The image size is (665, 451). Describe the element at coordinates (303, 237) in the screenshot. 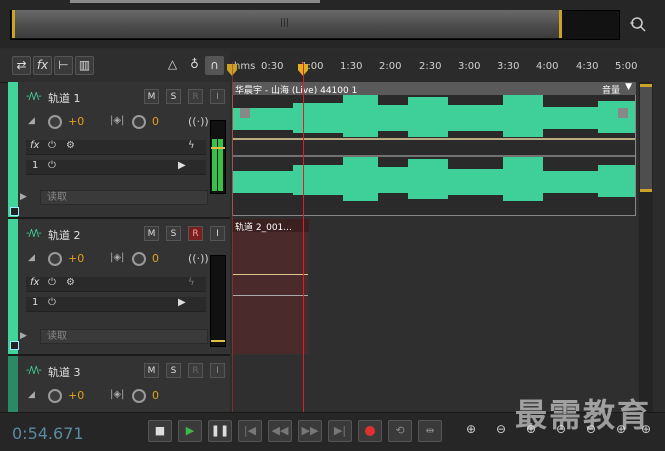

I see `playhead` at that location.